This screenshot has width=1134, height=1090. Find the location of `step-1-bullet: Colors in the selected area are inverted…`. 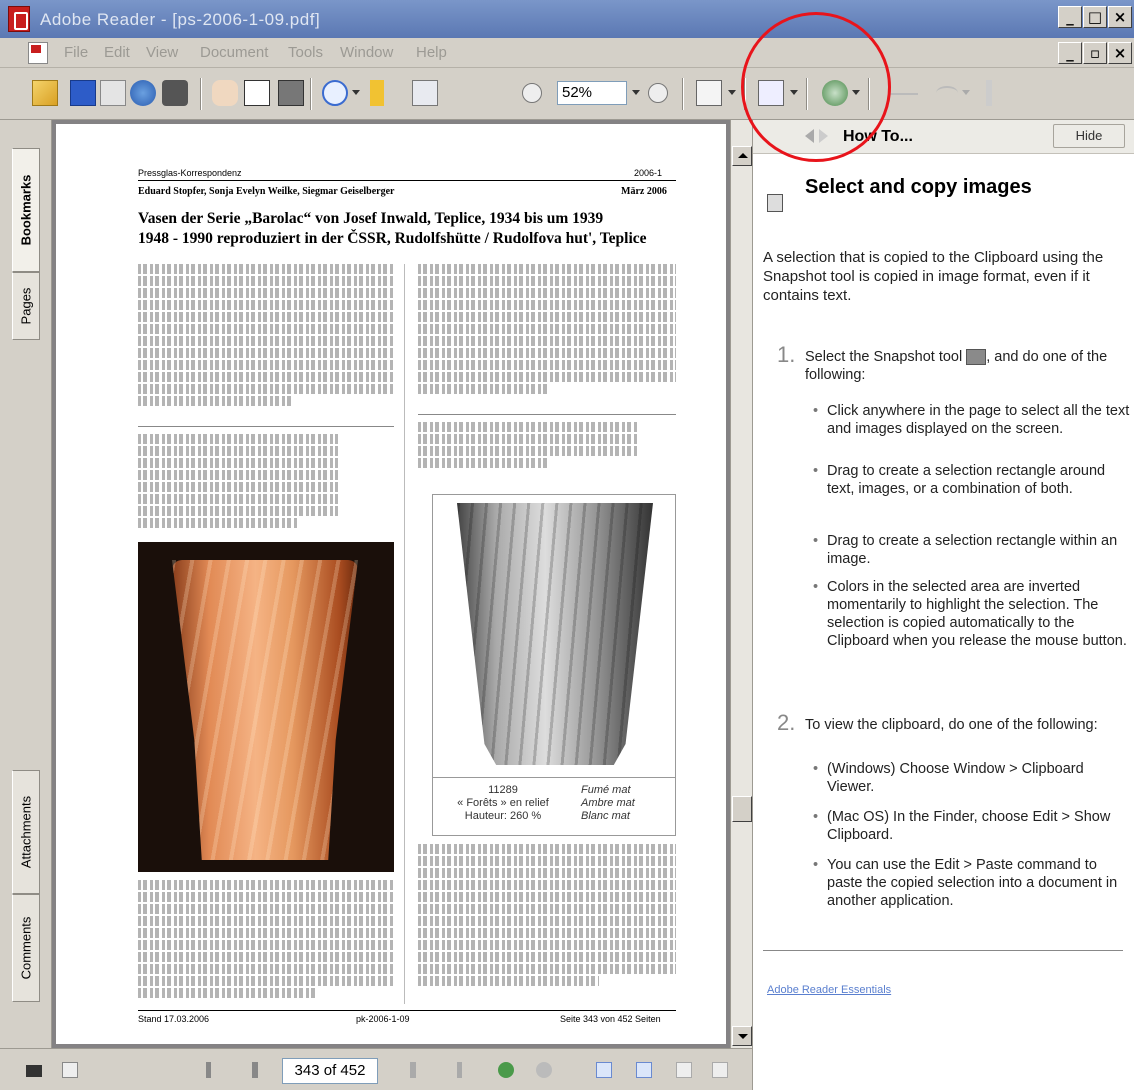

step-1-bullet: Colors in the selected area are inverted… is located at coordinates (973, 614).